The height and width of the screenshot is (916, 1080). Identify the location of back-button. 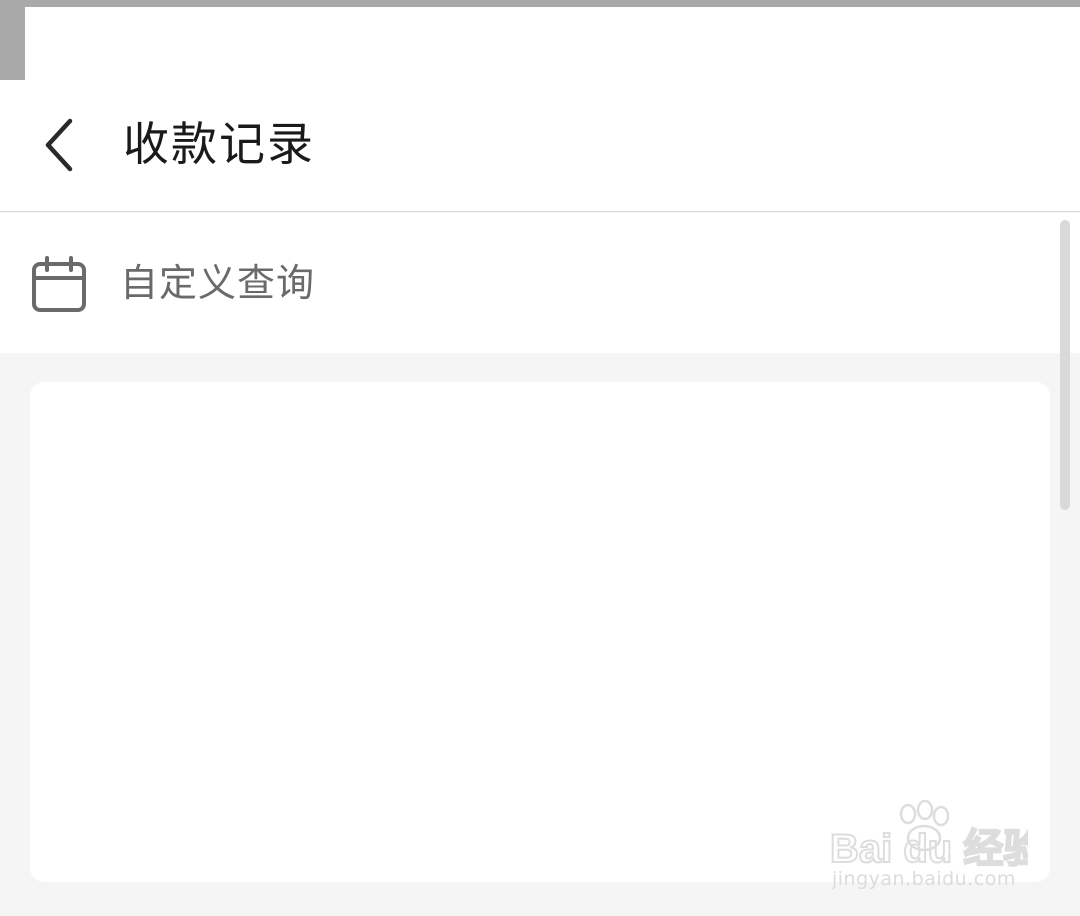
(60, 145).